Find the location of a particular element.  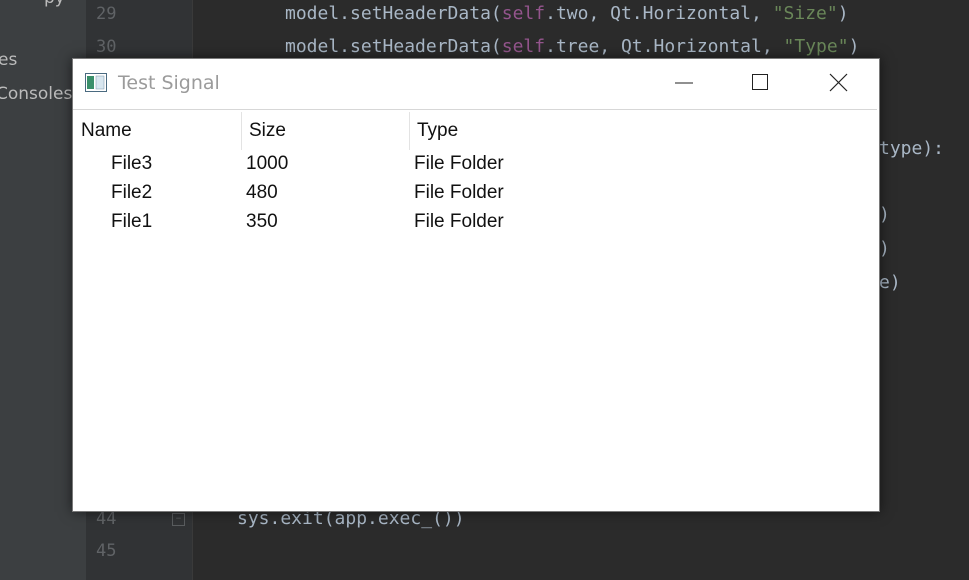

minimize-icon is located at coordinates (684, 83).